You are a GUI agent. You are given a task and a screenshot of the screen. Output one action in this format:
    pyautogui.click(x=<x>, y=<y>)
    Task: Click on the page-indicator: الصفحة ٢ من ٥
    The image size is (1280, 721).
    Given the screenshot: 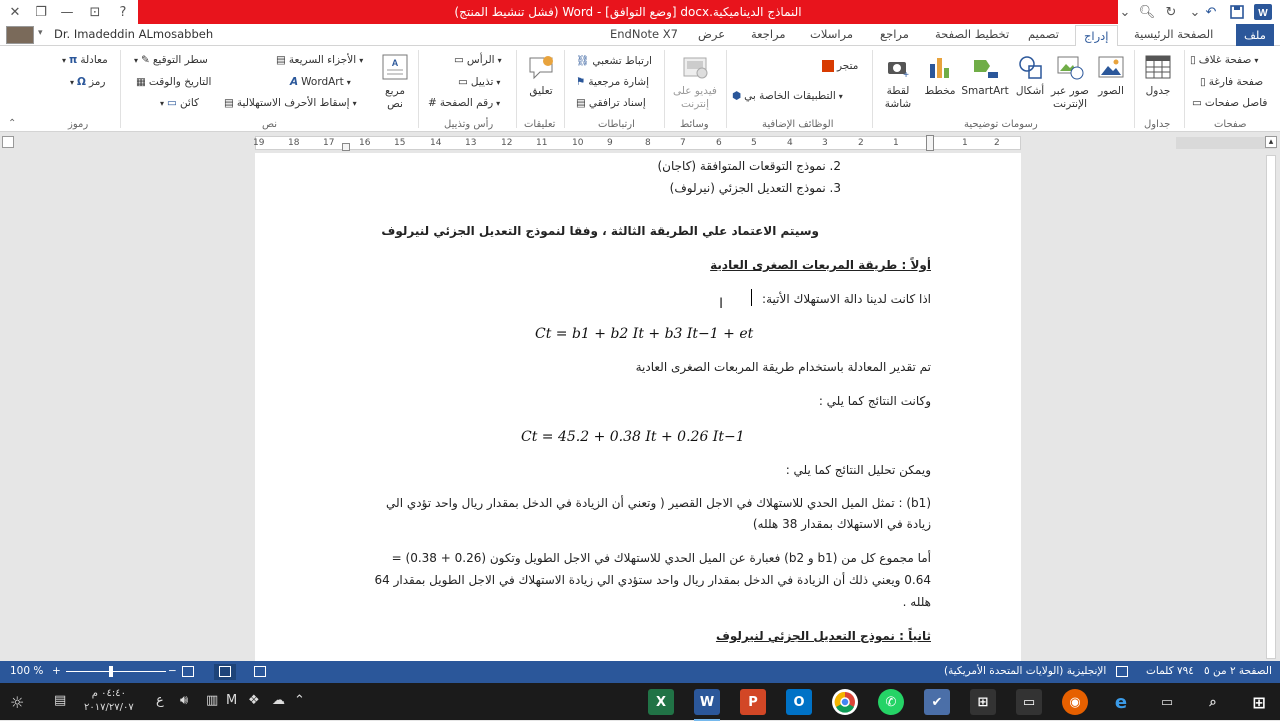 What is the action you would take?
    pyautogui.click(x=1238, y=671)
    